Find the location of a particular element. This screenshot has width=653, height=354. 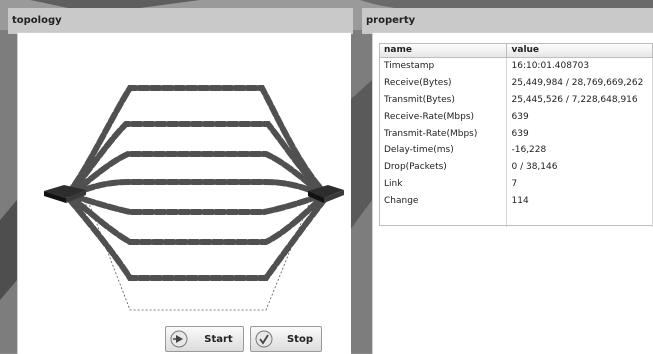

row-name: Receive(Bytes) is located at coordinates (443, 83).